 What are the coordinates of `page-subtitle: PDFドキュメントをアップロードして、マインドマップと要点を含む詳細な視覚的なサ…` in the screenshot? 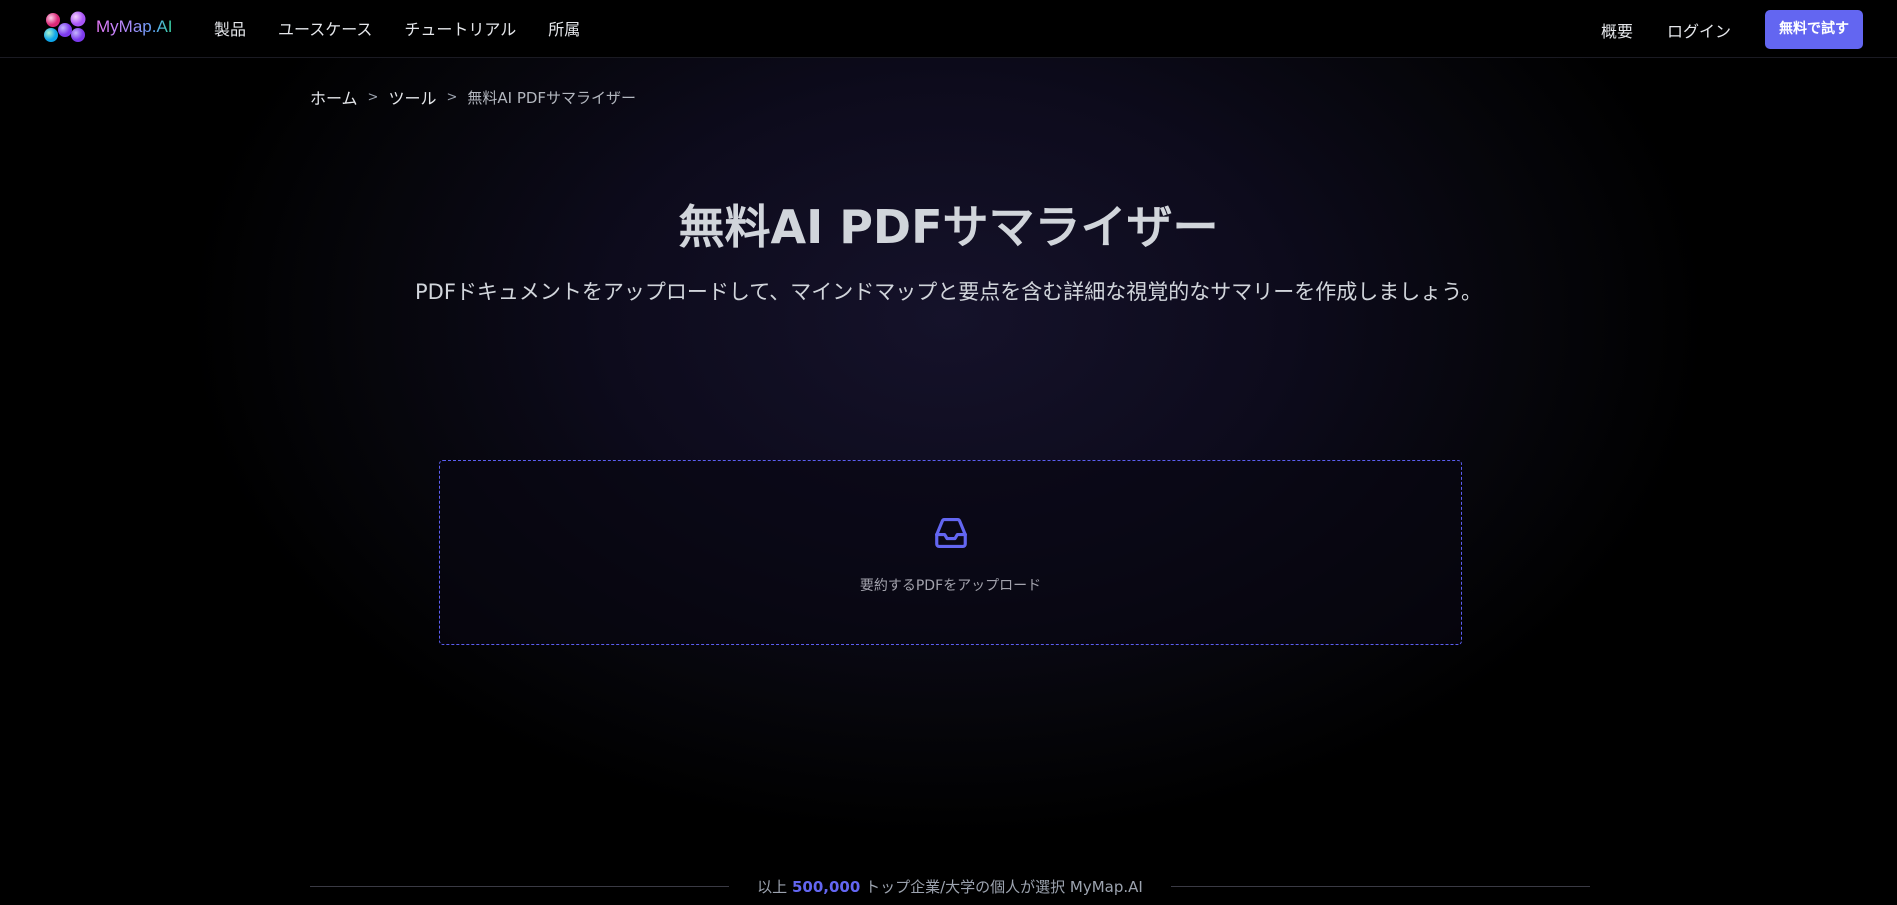 It's located at (948, 292).